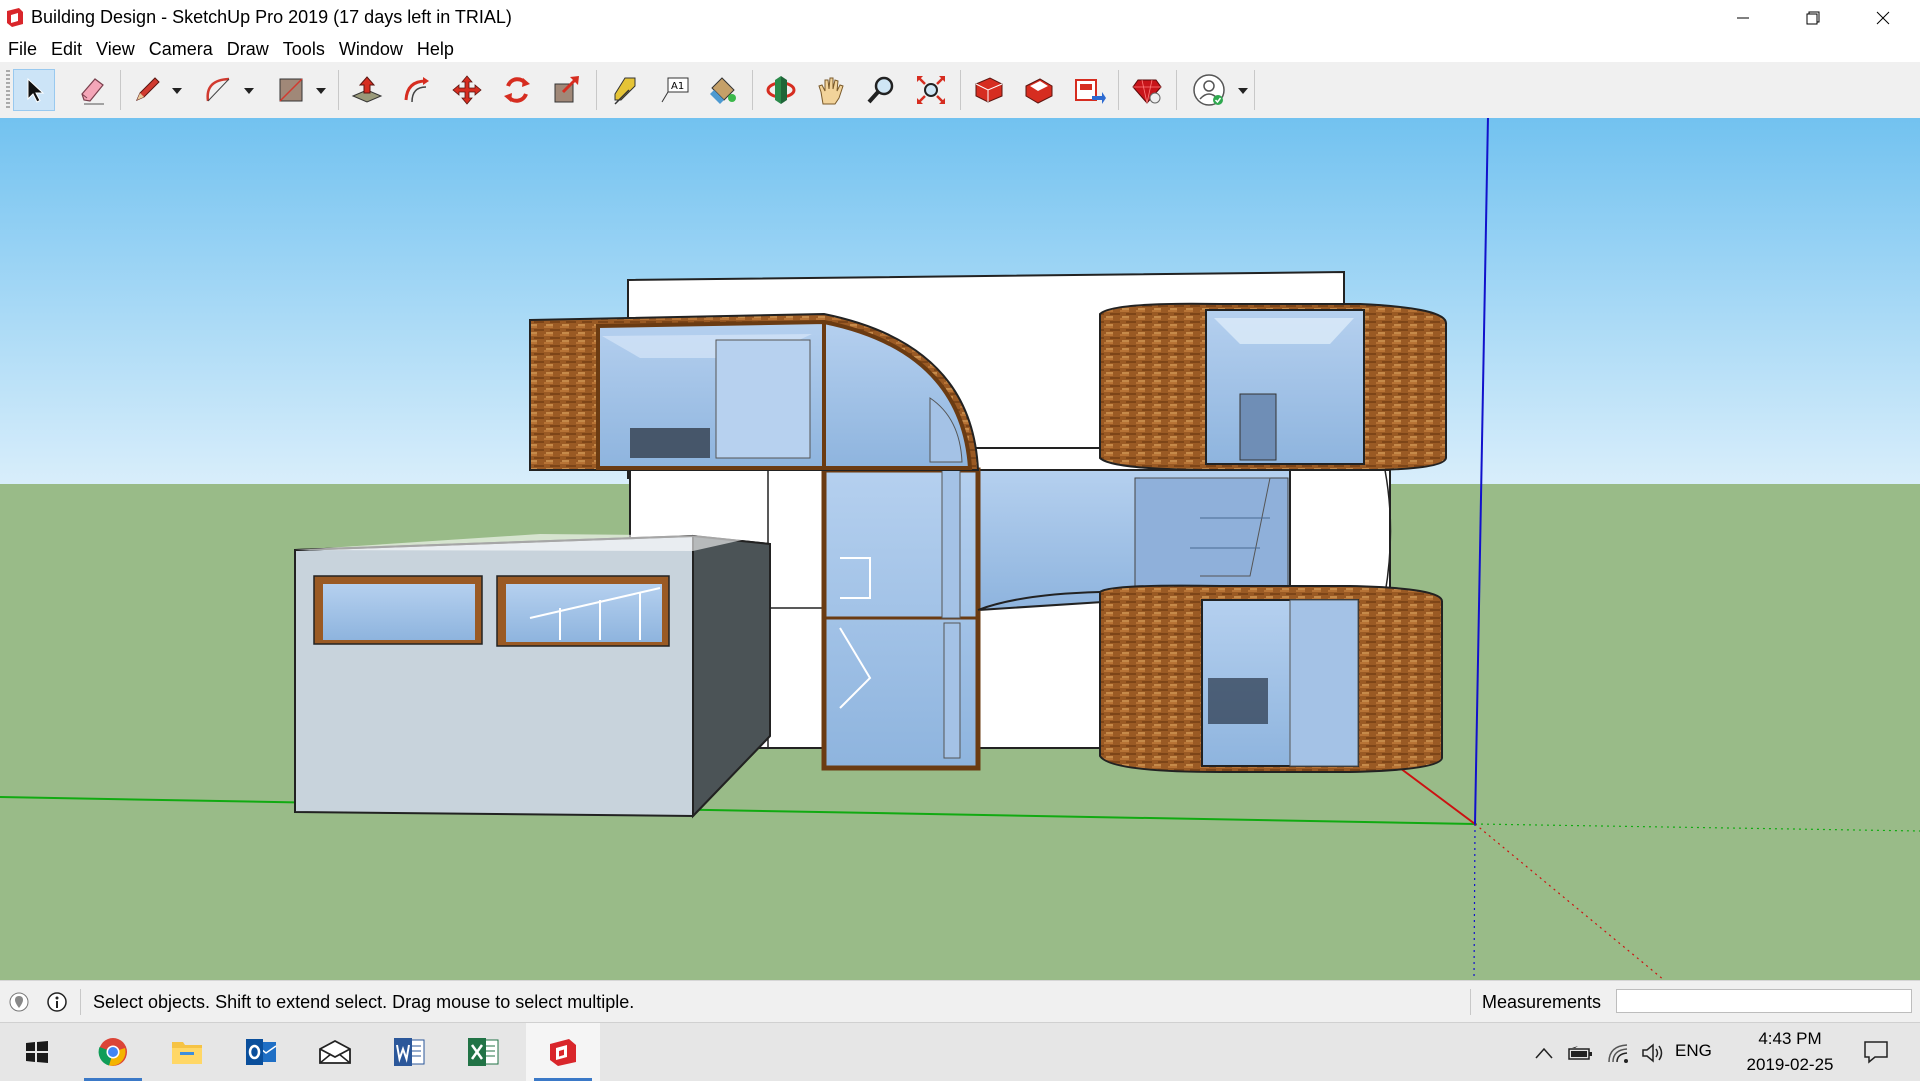  What do you see at coordinates (1790, 1065) in the screenshot?
I see `clock-date: 2019-02-25` at bounding box center [1790, 1065].